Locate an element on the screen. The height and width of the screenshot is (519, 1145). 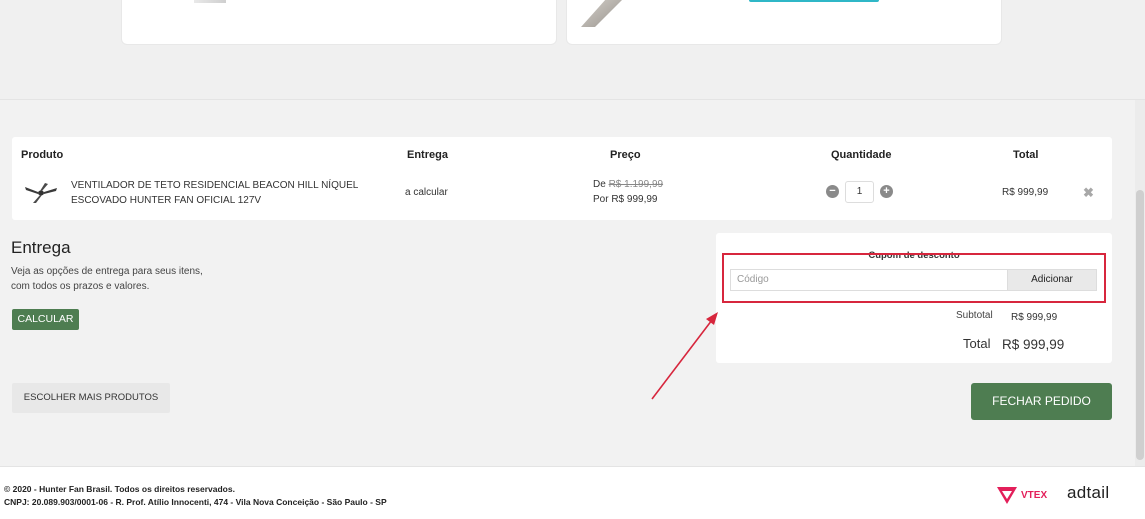
subtotal-value: R$ 999,99 is located at coordinates (1034, 317).